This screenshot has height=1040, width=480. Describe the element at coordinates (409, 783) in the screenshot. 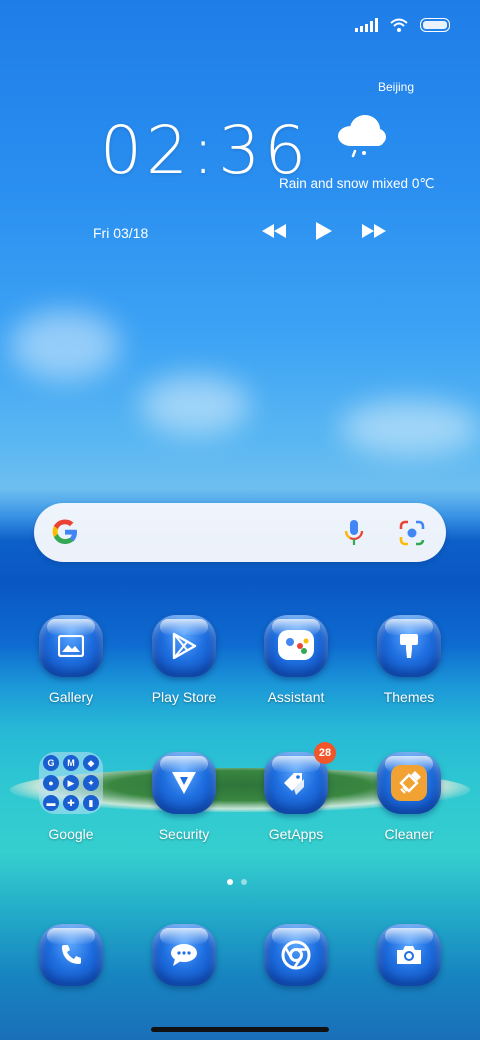

I see `cleaner-icon` at that location.